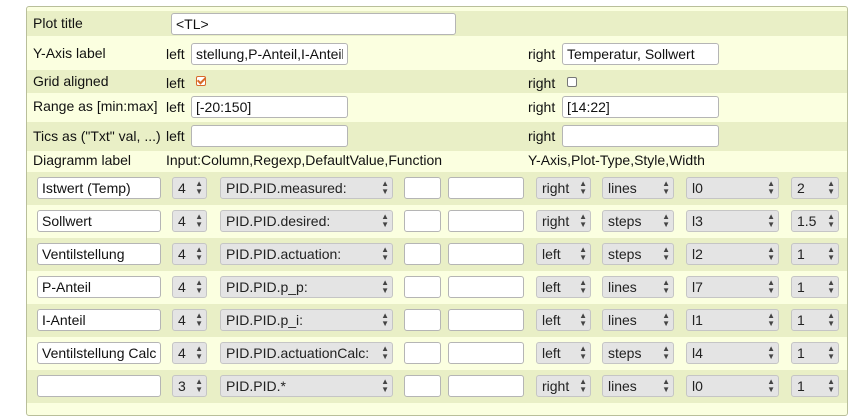 Image resolution: width=863 pixels, height=416 pixels. What do you see at coordinates (697, 386) in the screenshot?
I see `style-select-value: l0` at bounding box center [697, 386].